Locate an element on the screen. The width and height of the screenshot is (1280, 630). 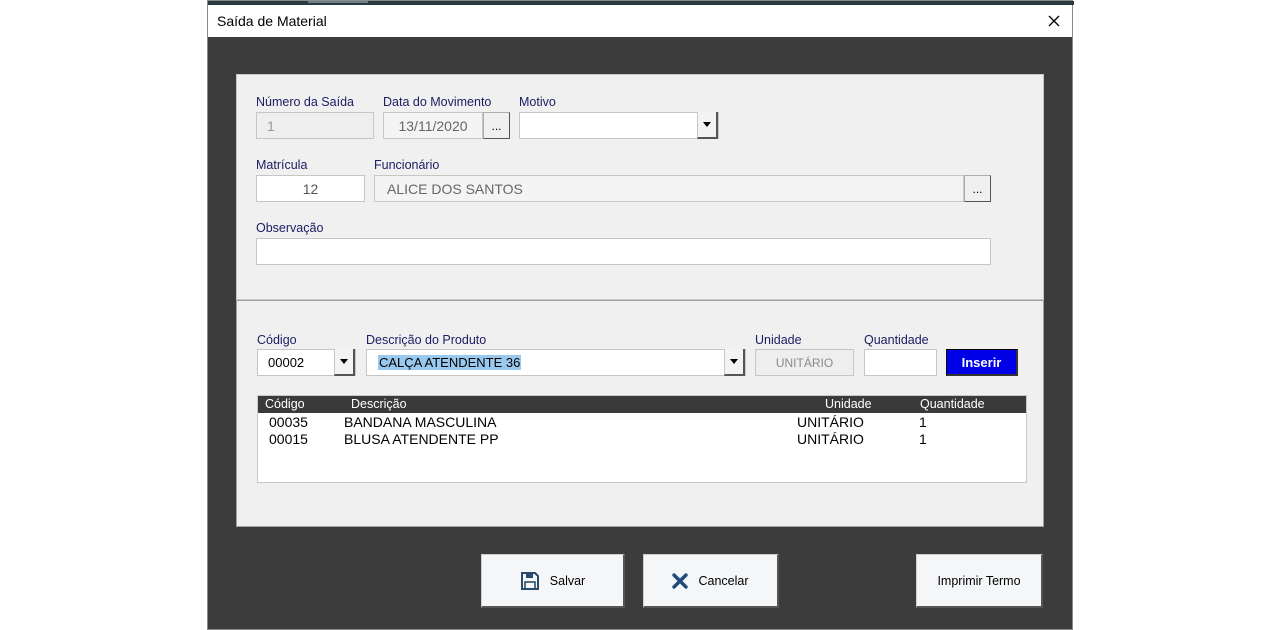
background-window-text-fragment is located at coordinates (338, 2).